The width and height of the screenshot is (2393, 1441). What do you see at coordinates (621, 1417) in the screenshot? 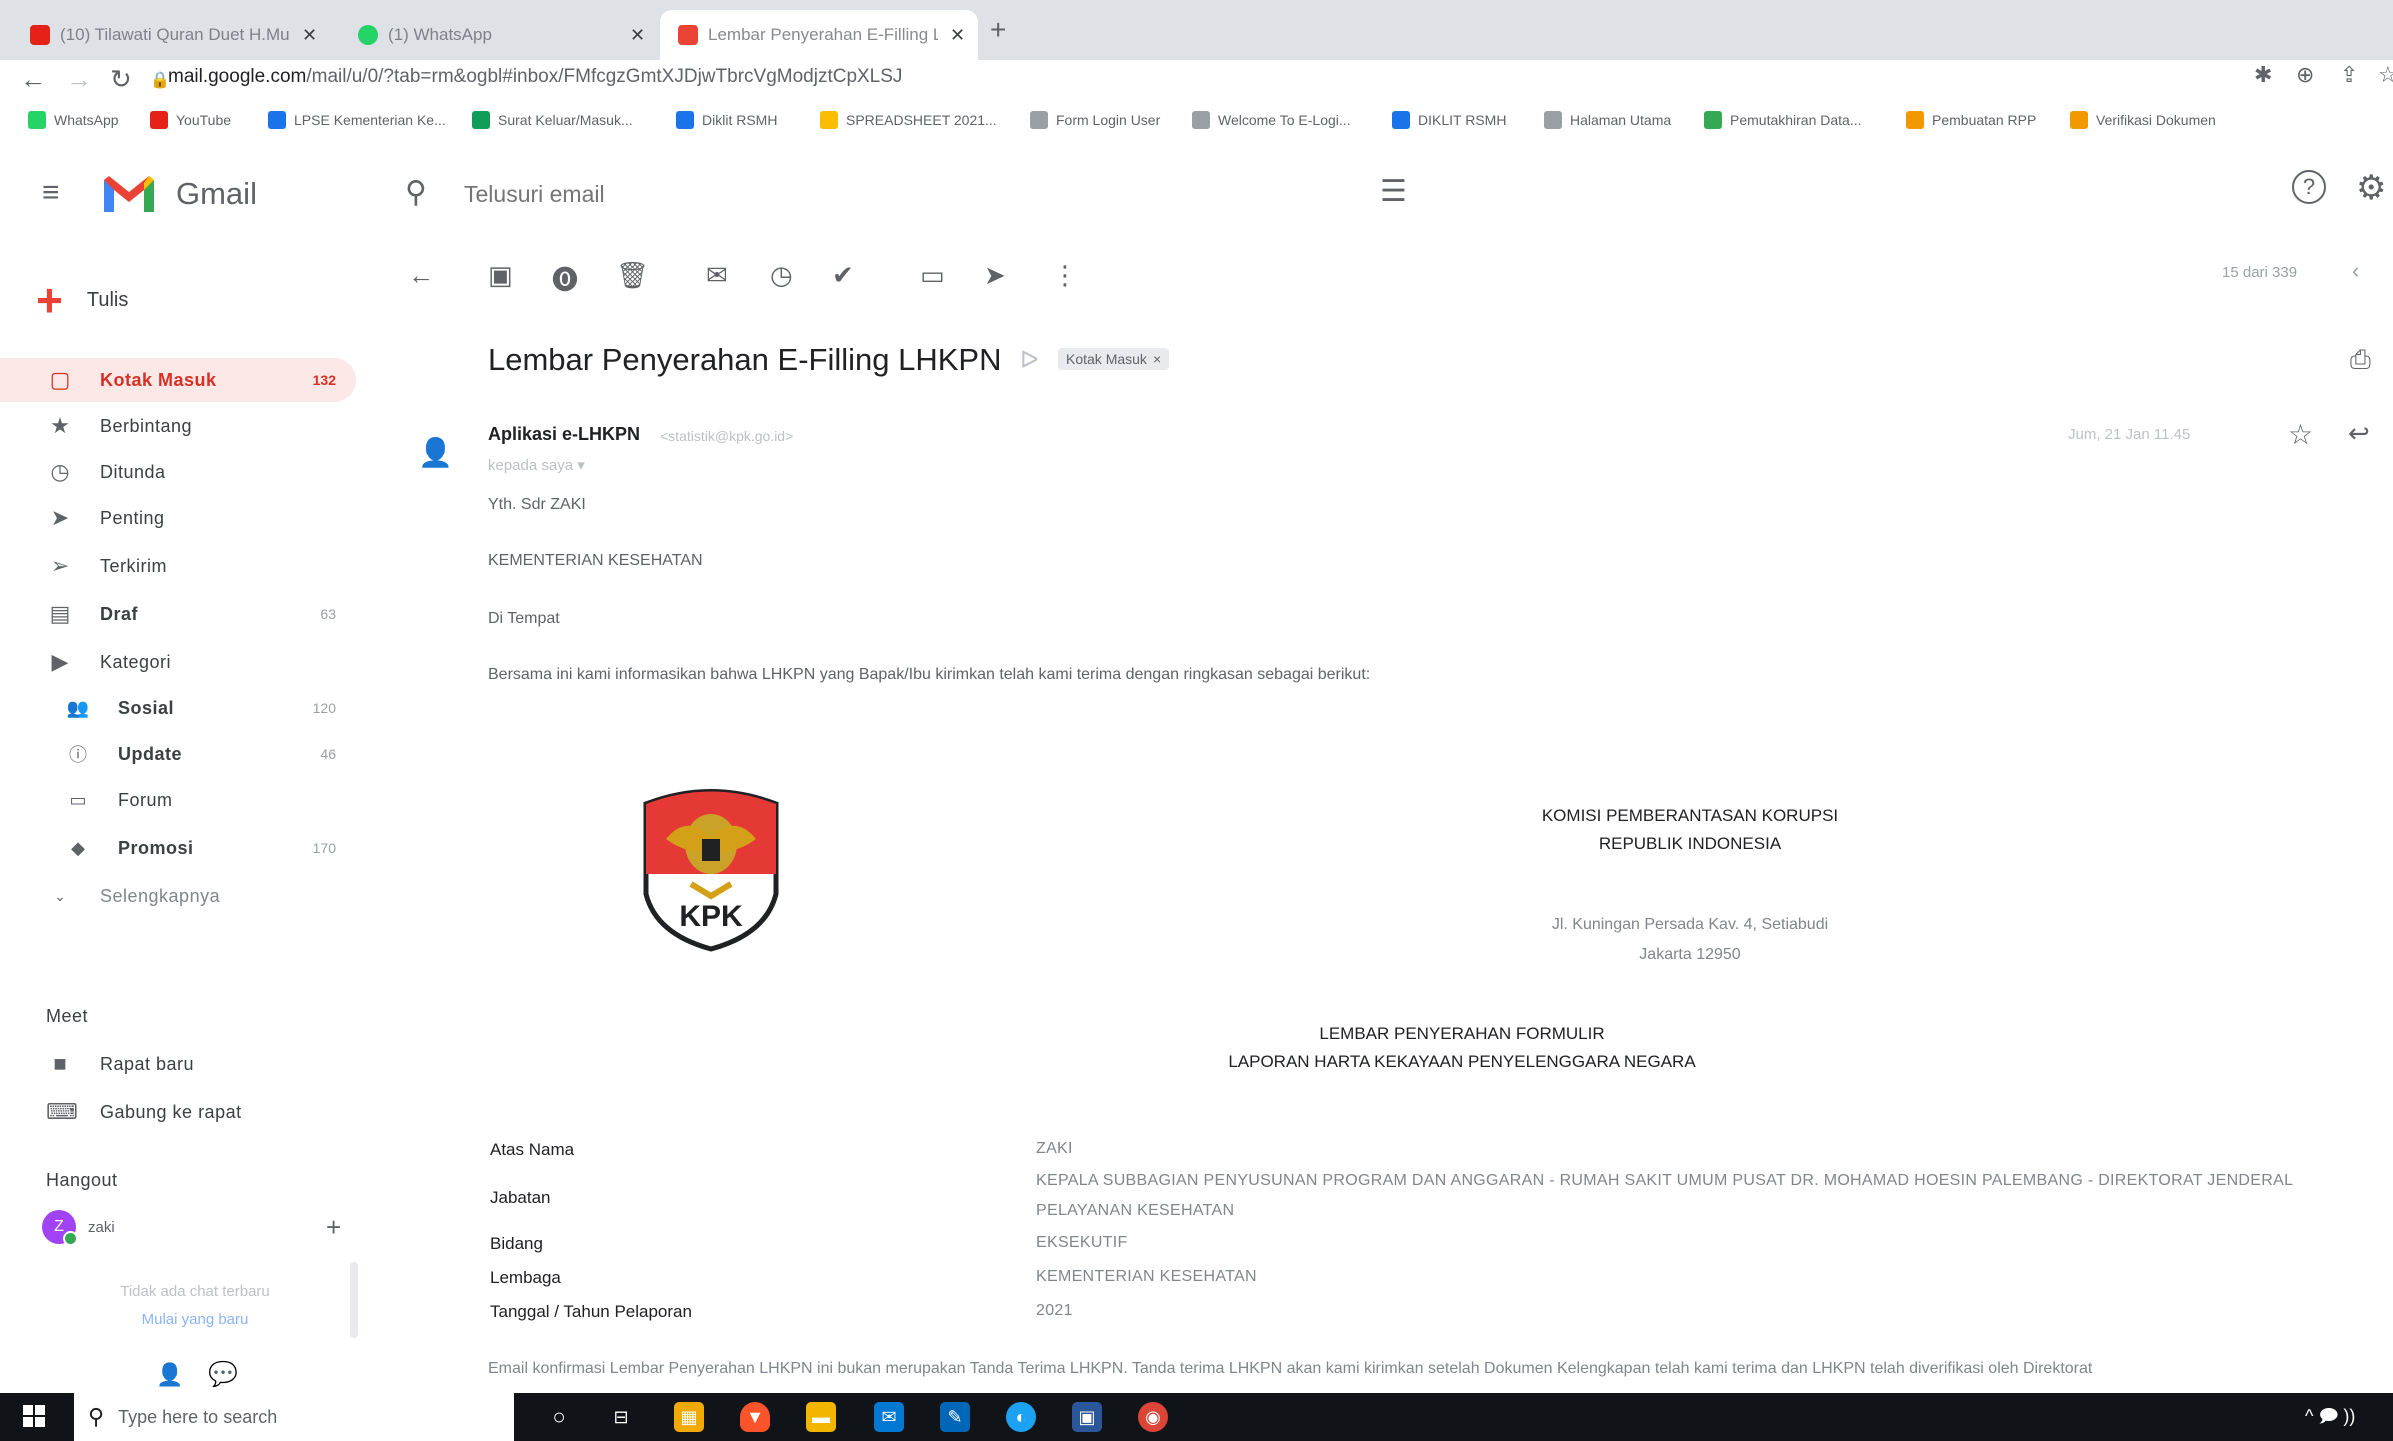
I see `widgets-icon: ⊟` at bounding box center [621, 1417].